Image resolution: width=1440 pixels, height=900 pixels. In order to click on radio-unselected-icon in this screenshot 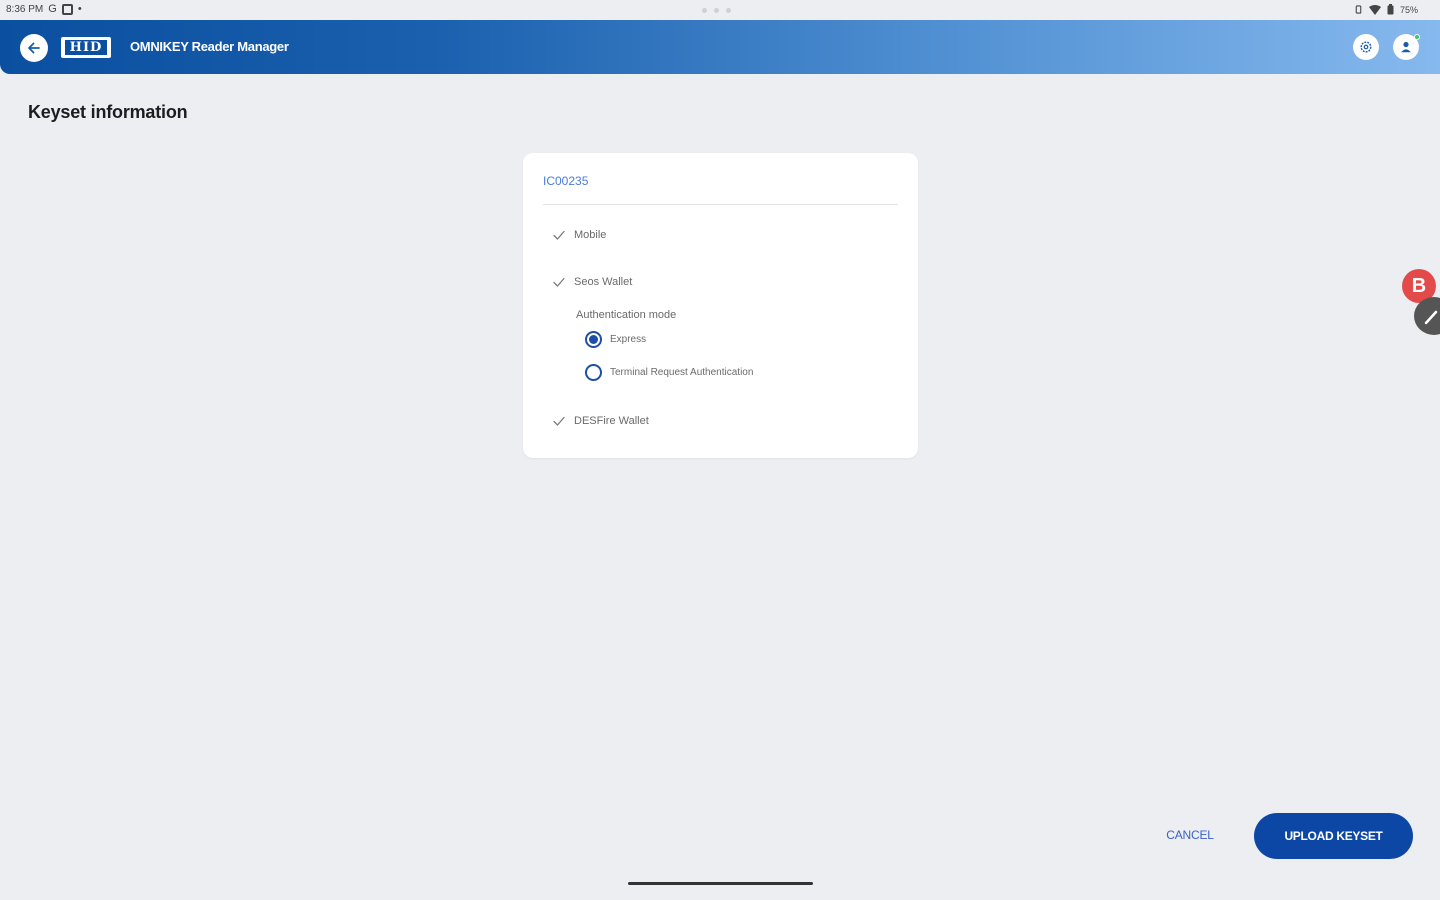, I will do `click(593, 372)`.